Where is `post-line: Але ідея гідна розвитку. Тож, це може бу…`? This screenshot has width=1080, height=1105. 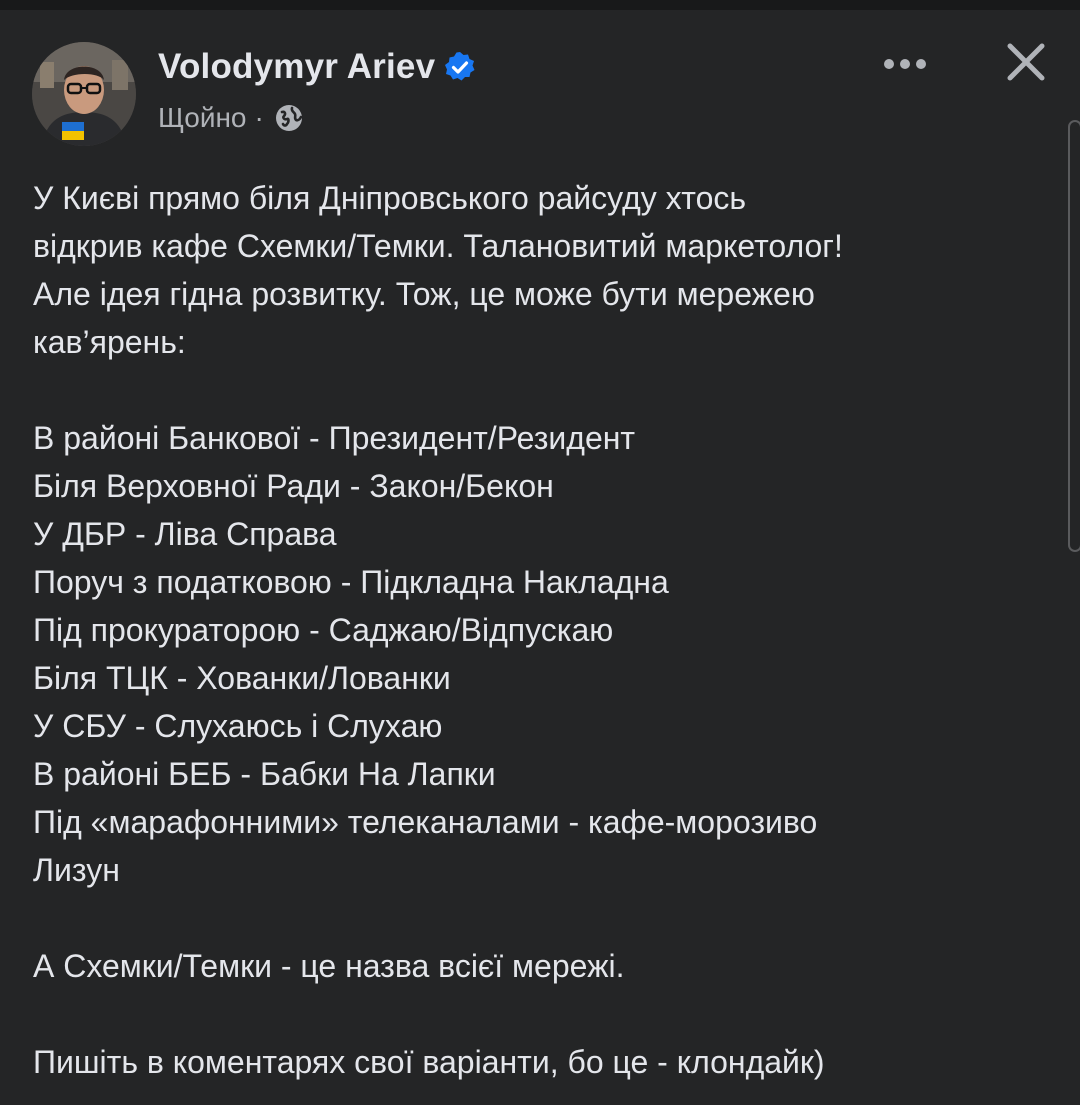
post-line: Але ідея гідна розвитку. Тож, це може бу… is located at coordinates (424, 294).